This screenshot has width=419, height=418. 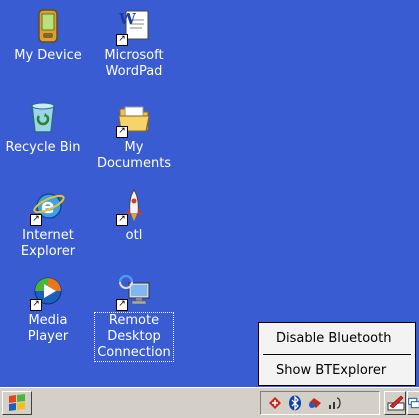 I want to click on menu-item-show-btexplorer: Show BTExplorer, so click(x=337, y=371).